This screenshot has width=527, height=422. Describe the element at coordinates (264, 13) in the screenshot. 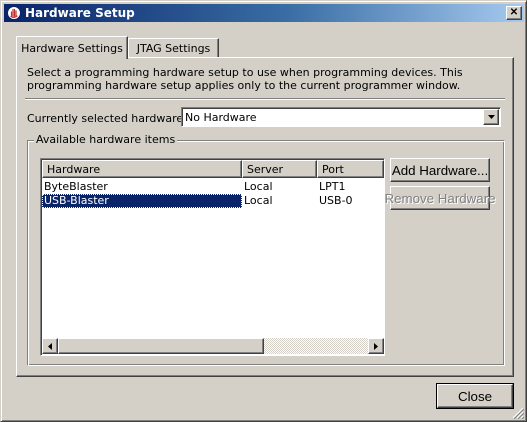

I see `title-bar: Hardware Setup ✕` at that location.